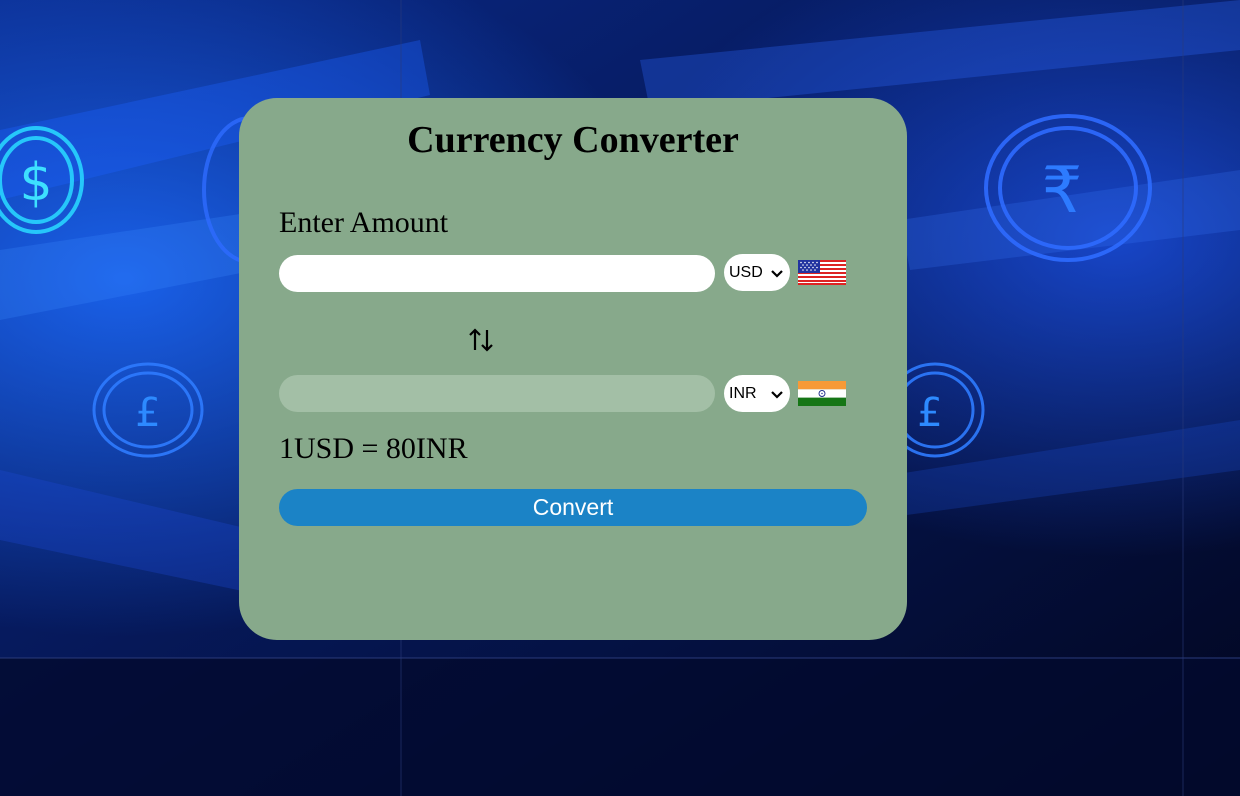  What do you see at coordinates (1062, 191) in the screenshot?
I see `rupee-coin-symbol: ₹` at bounding box center [1062, 191].